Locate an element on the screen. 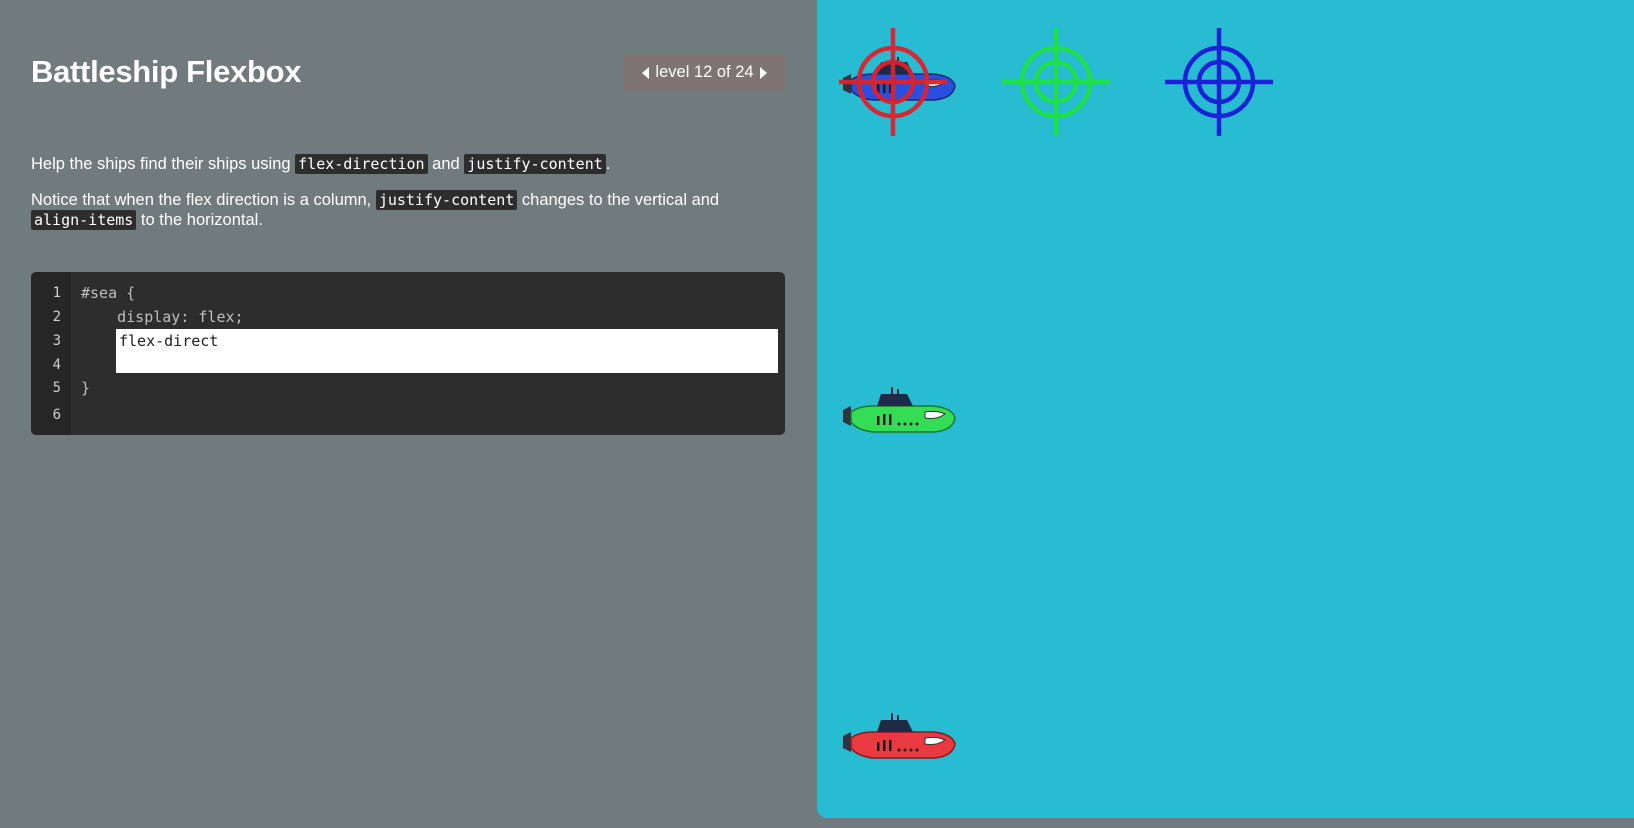 The width and height of the screenshot is (1634, 828). css-code-input is located at coordinates (447, 351).